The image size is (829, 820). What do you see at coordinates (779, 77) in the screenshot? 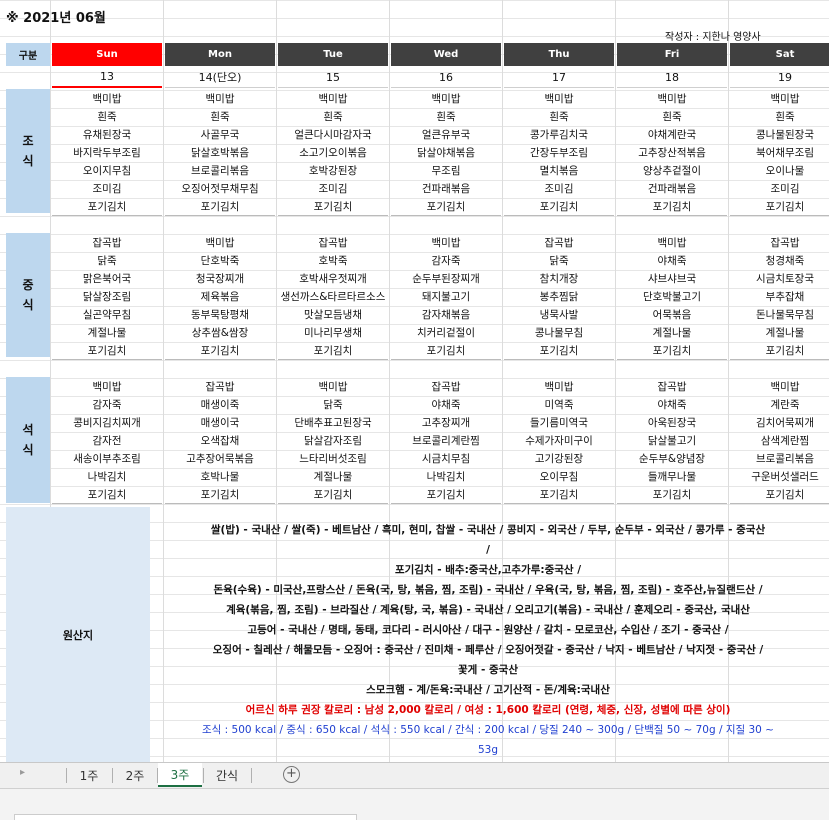
I see `date-cell: 19` at bounding box center [779, 77].